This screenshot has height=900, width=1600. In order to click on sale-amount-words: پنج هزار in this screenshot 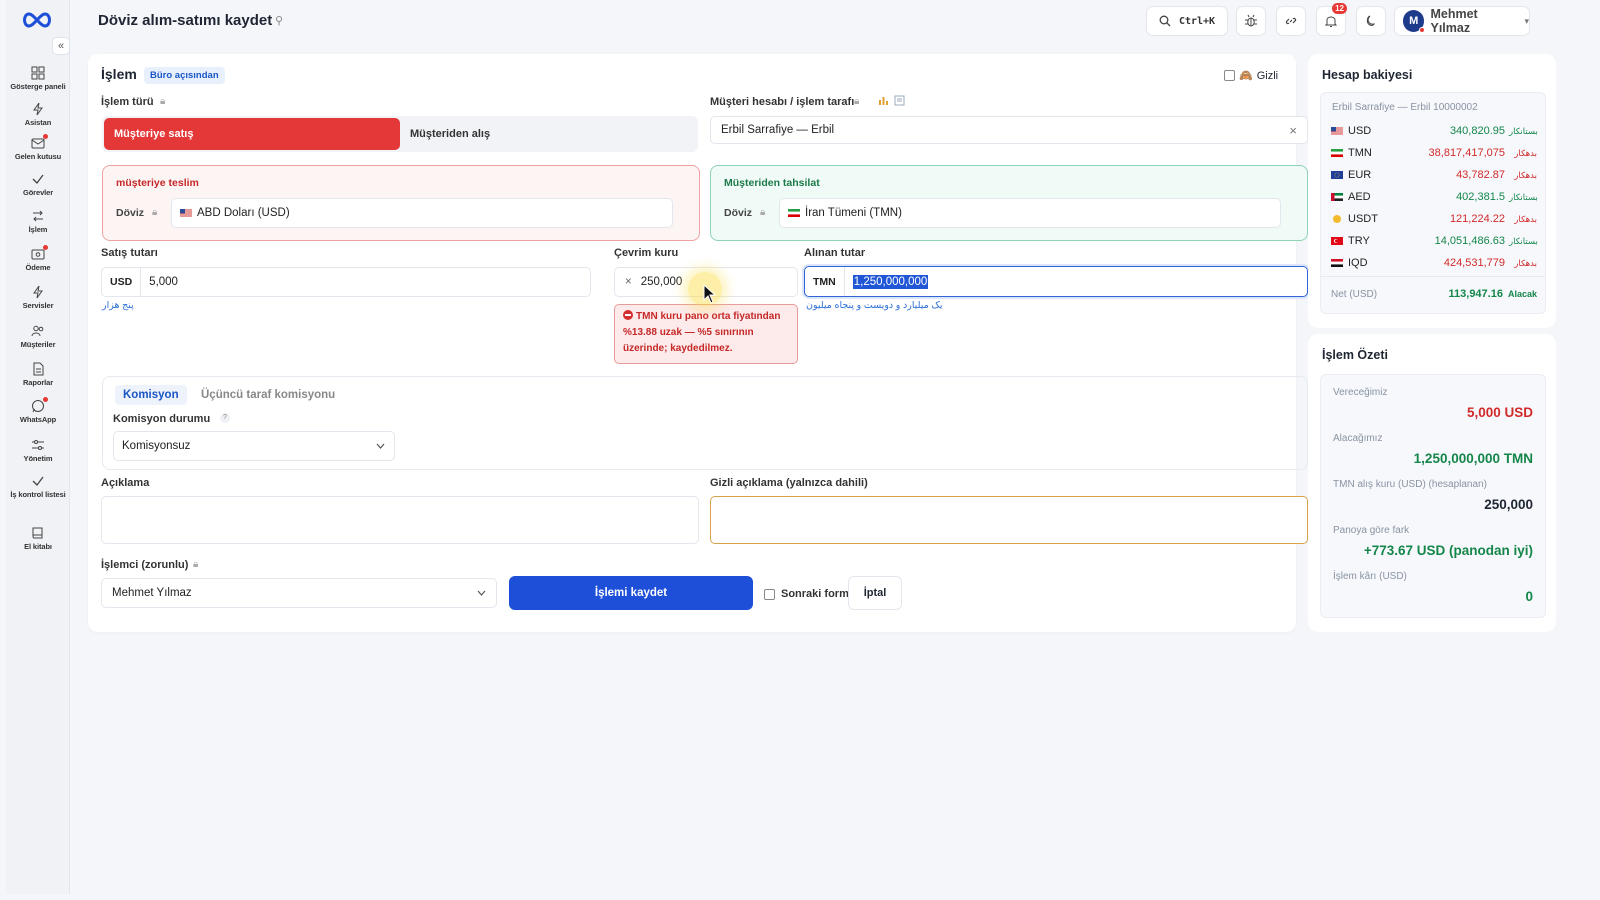, I will do `click(118, 305)`.